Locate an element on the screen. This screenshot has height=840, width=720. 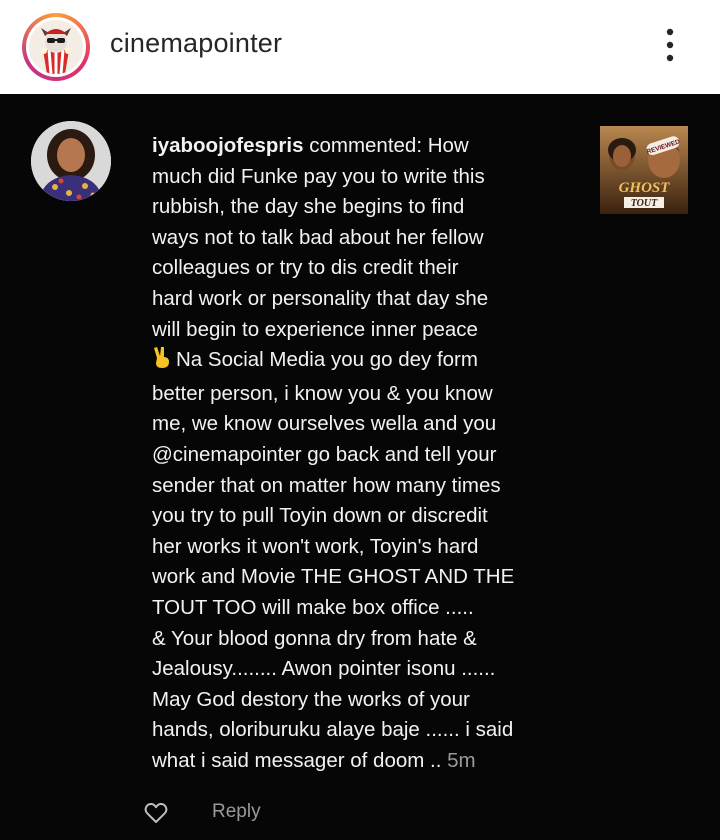
comment-timestamp: 5m is located at coordinates (461, 760).